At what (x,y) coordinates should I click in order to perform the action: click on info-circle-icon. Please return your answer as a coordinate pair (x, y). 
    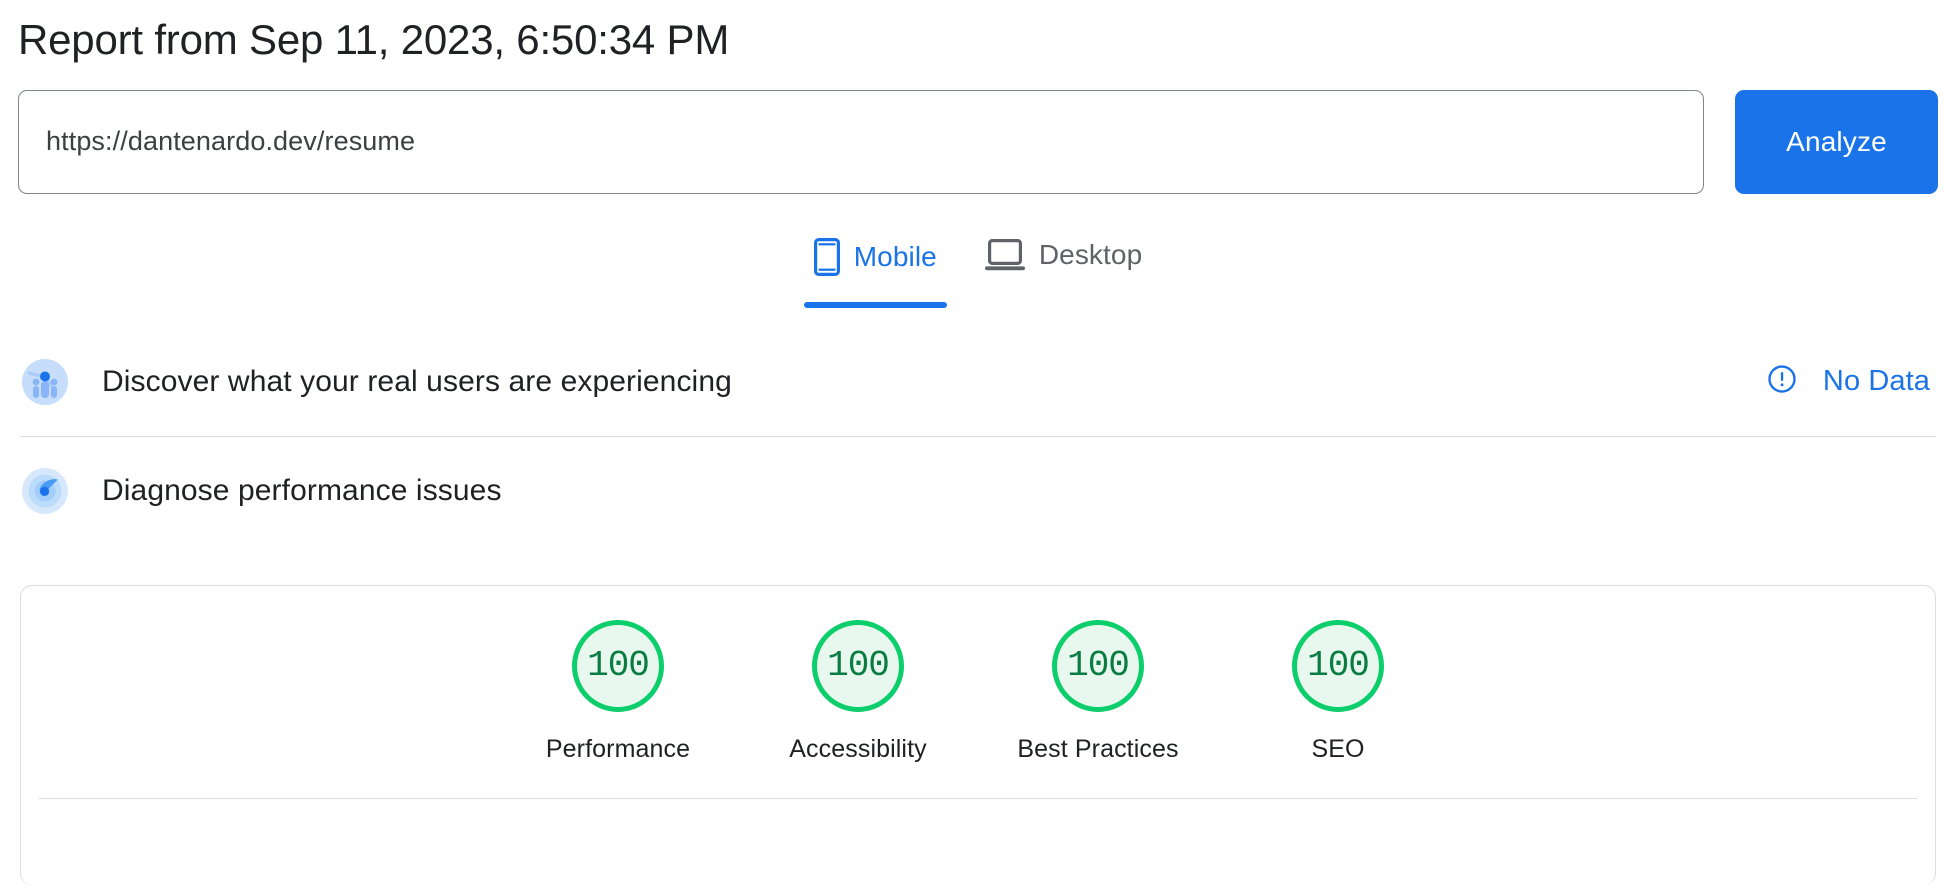
    Looking at the image, I should click on (1782, 381).